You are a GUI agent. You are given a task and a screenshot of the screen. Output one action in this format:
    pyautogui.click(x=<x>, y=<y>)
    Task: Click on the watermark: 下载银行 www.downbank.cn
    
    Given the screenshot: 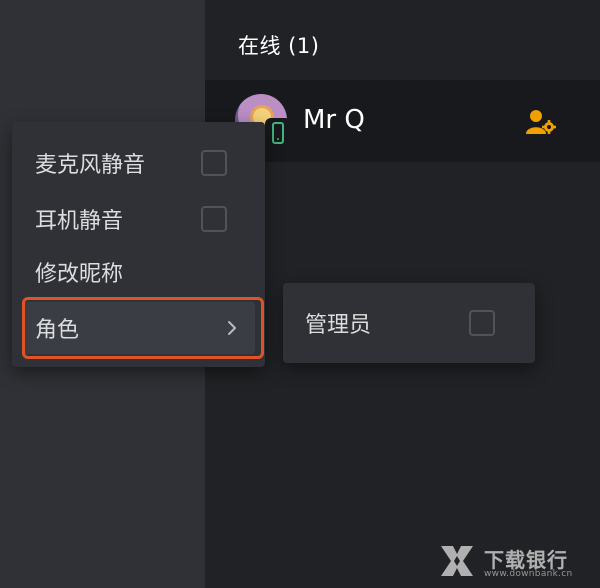 What is the action you would take?
    pyautogui.click(x=518, y=562)
    